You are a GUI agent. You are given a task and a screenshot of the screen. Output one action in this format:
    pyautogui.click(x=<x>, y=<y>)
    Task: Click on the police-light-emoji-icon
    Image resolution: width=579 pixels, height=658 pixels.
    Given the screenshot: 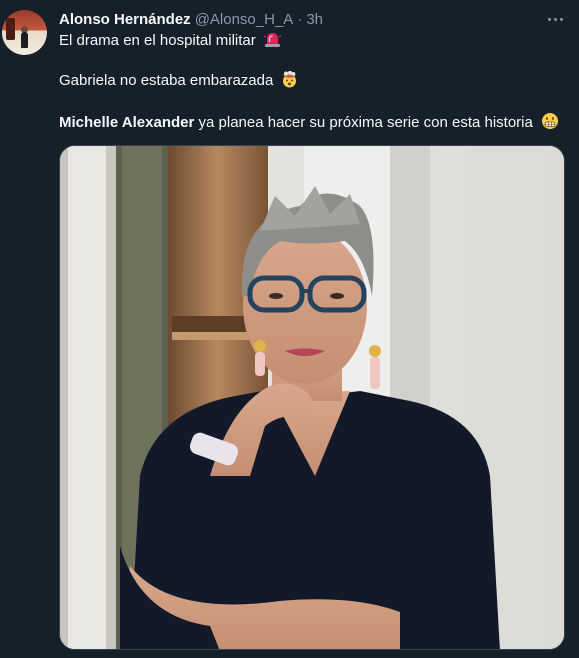 What is the action you would take?
    pyautogui.click(x=272, y=42)
    